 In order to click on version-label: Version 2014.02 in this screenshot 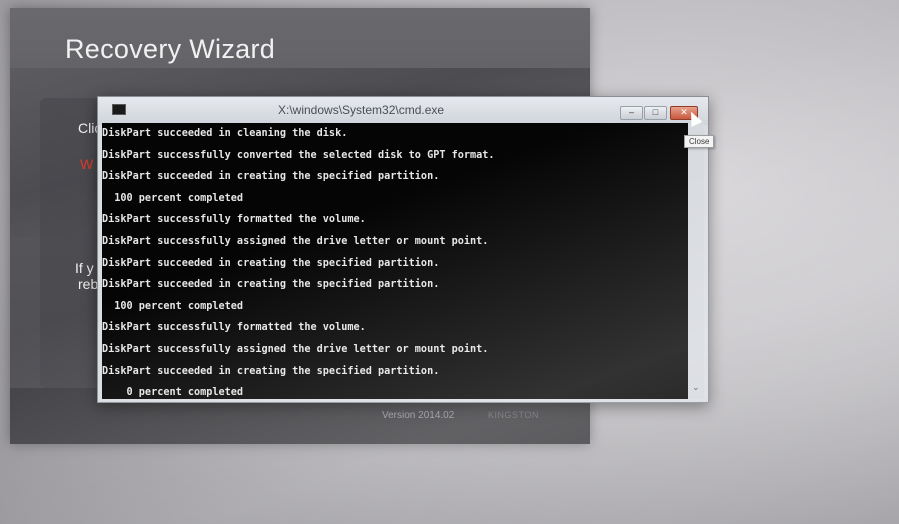, I will do `click(418, 415)`.